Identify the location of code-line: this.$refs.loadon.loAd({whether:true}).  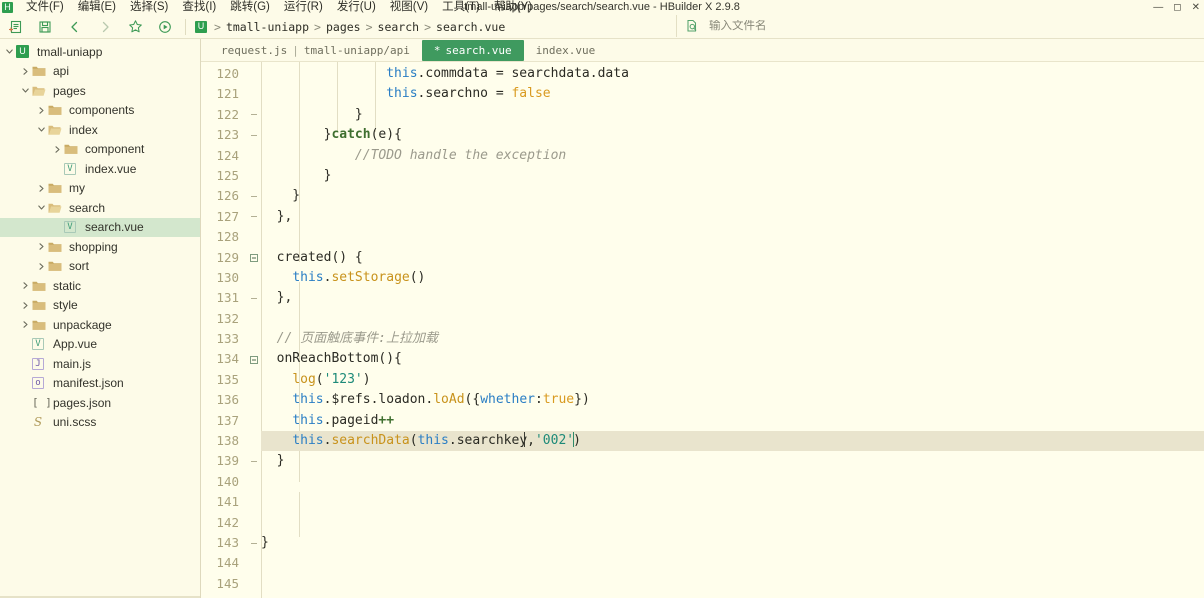
(732, 400).